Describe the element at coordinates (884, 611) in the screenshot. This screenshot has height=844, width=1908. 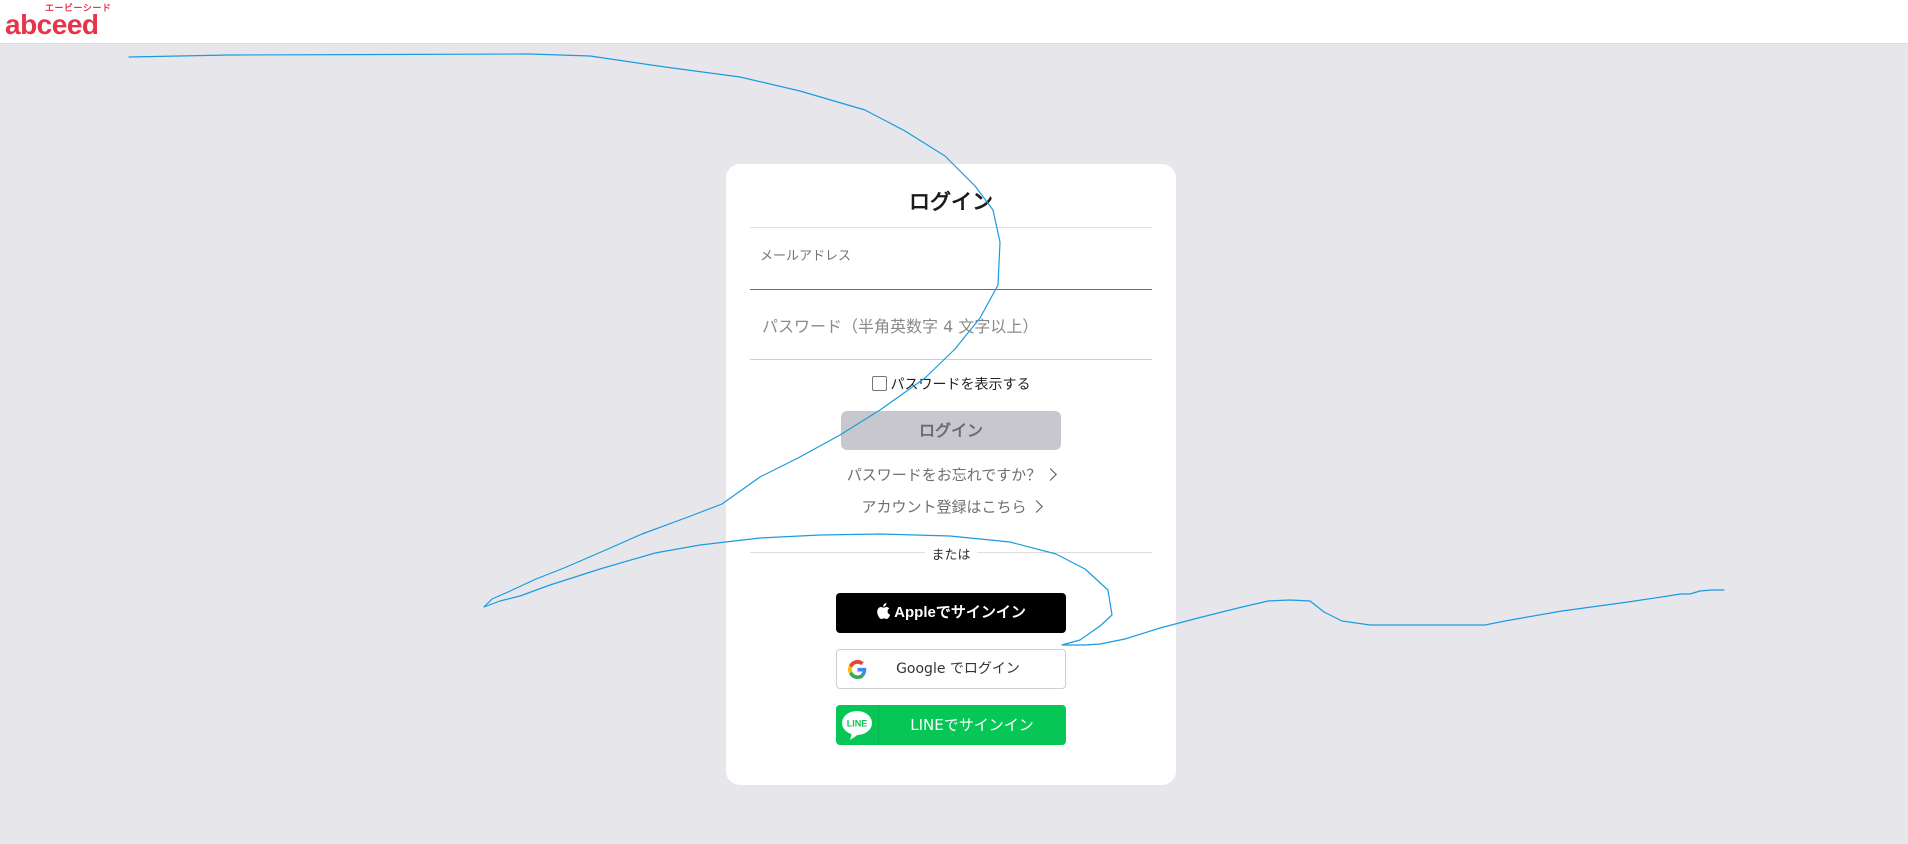
I see `apple-icon` at that location.